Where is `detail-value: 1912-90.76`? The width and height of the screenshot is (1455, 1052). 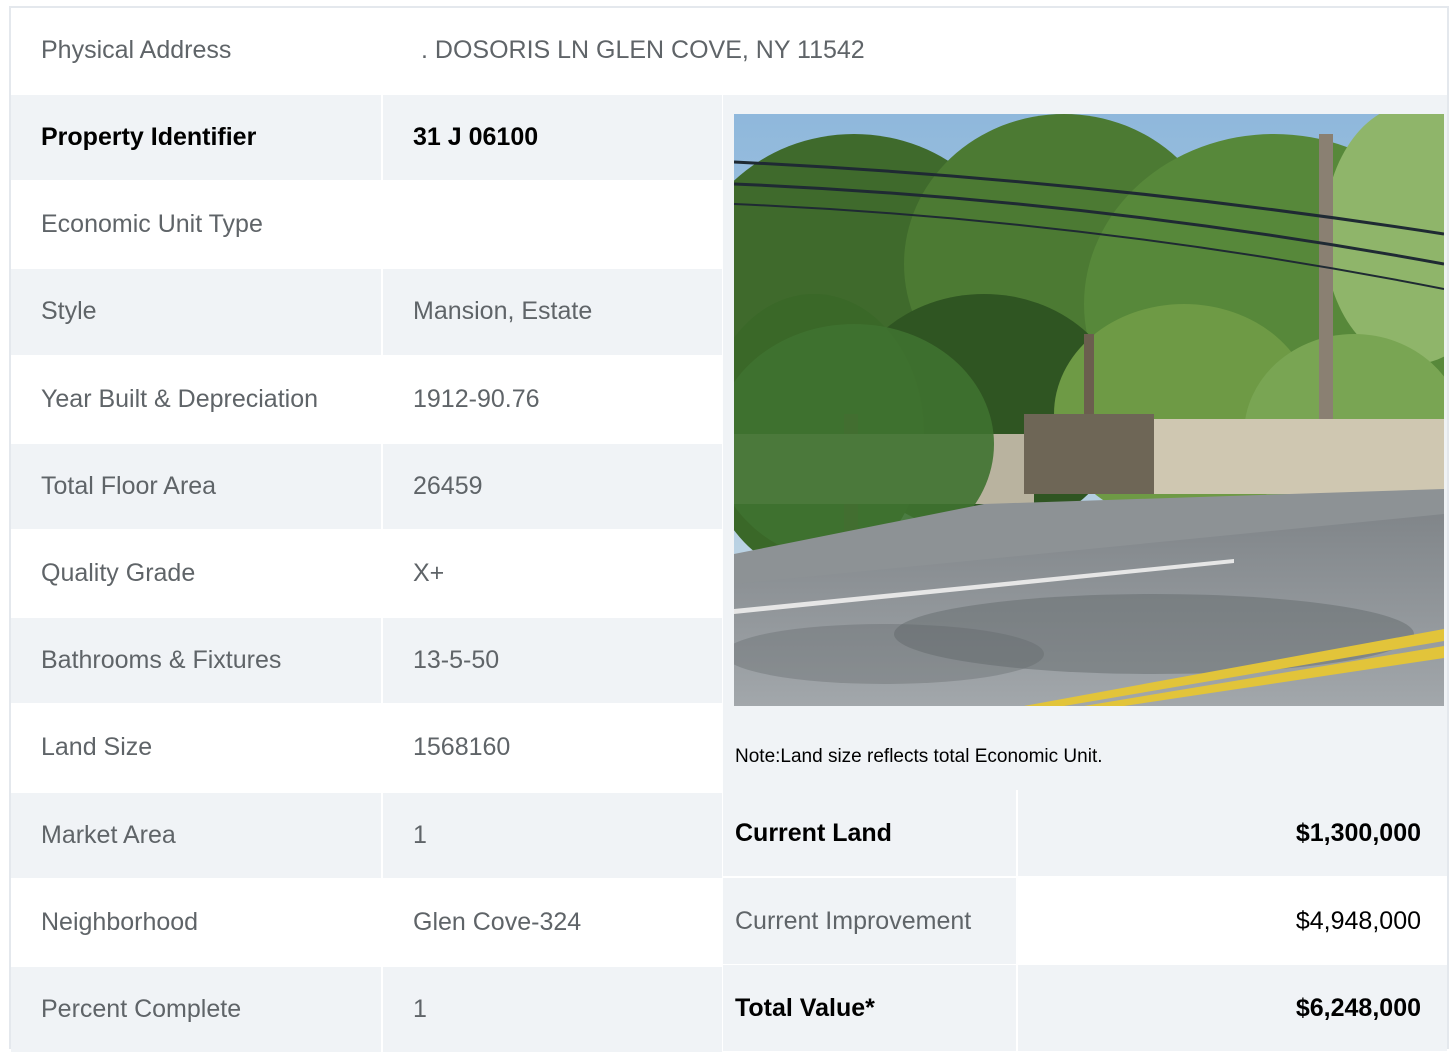
detail-value: 1912-90.76 is located at coordinates (552, 399).